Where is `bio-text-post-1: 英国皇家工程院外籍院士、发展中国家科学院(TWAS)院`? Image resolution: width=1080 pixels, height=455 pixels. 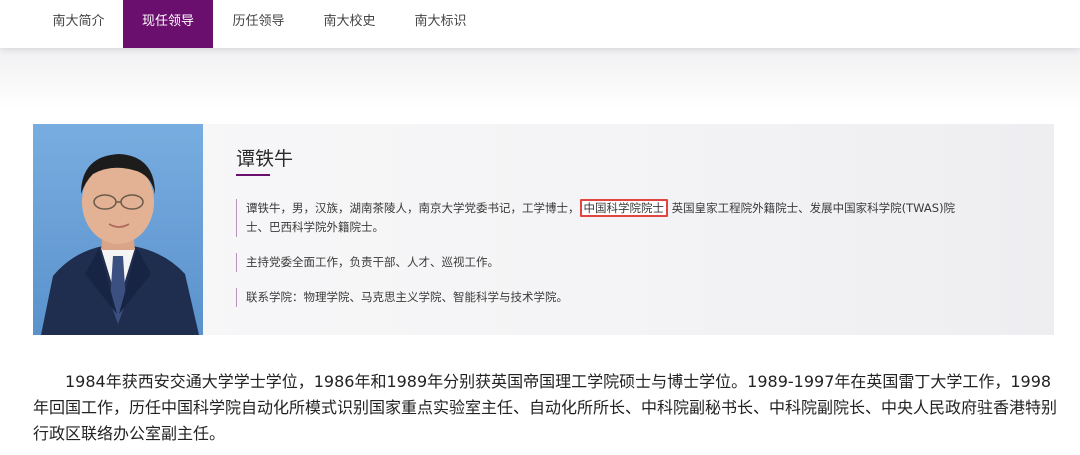
bio-text-post-1: 英国皇家工程院外籍院士、发展中国家科学院(TWAS)院 is located at coordinates (812, 208).